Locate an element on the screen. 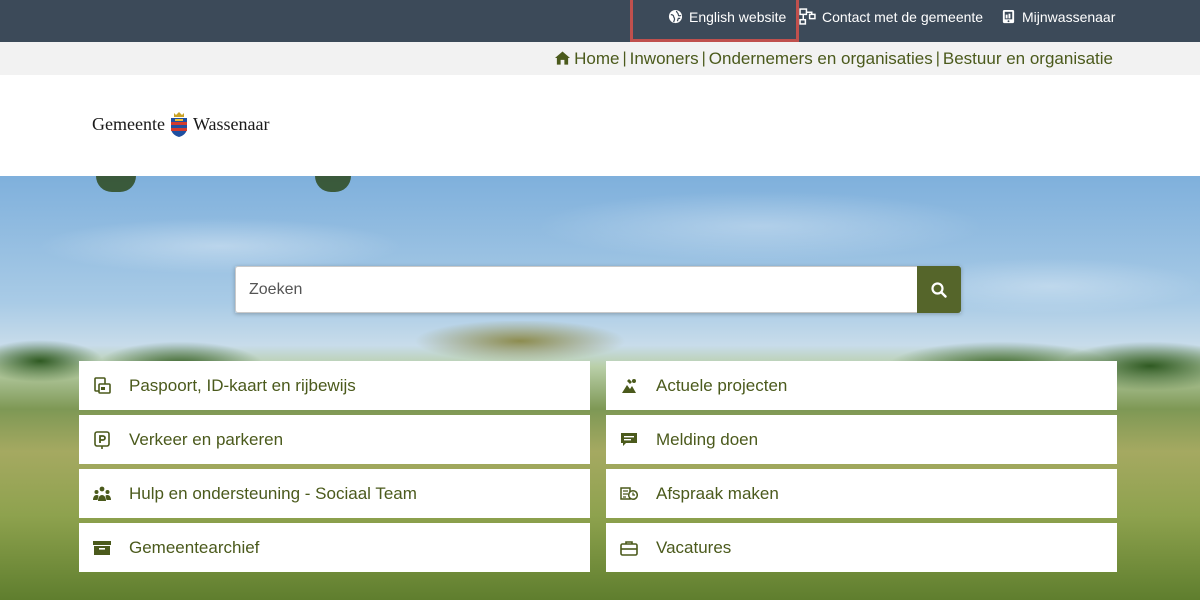 The width and height of the screenshot is (1200, 600). tile-label: Verkeer en parkeren is located at coordinates (206, 439).